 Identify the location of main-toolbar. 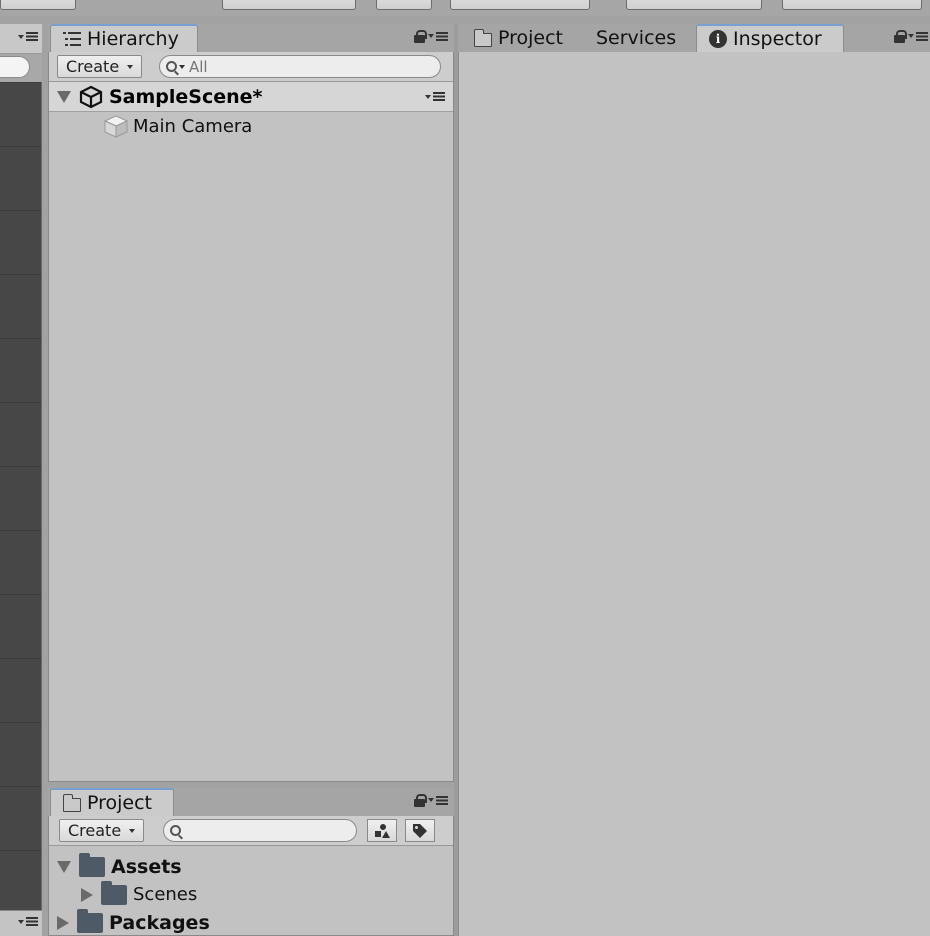
(465, 8).